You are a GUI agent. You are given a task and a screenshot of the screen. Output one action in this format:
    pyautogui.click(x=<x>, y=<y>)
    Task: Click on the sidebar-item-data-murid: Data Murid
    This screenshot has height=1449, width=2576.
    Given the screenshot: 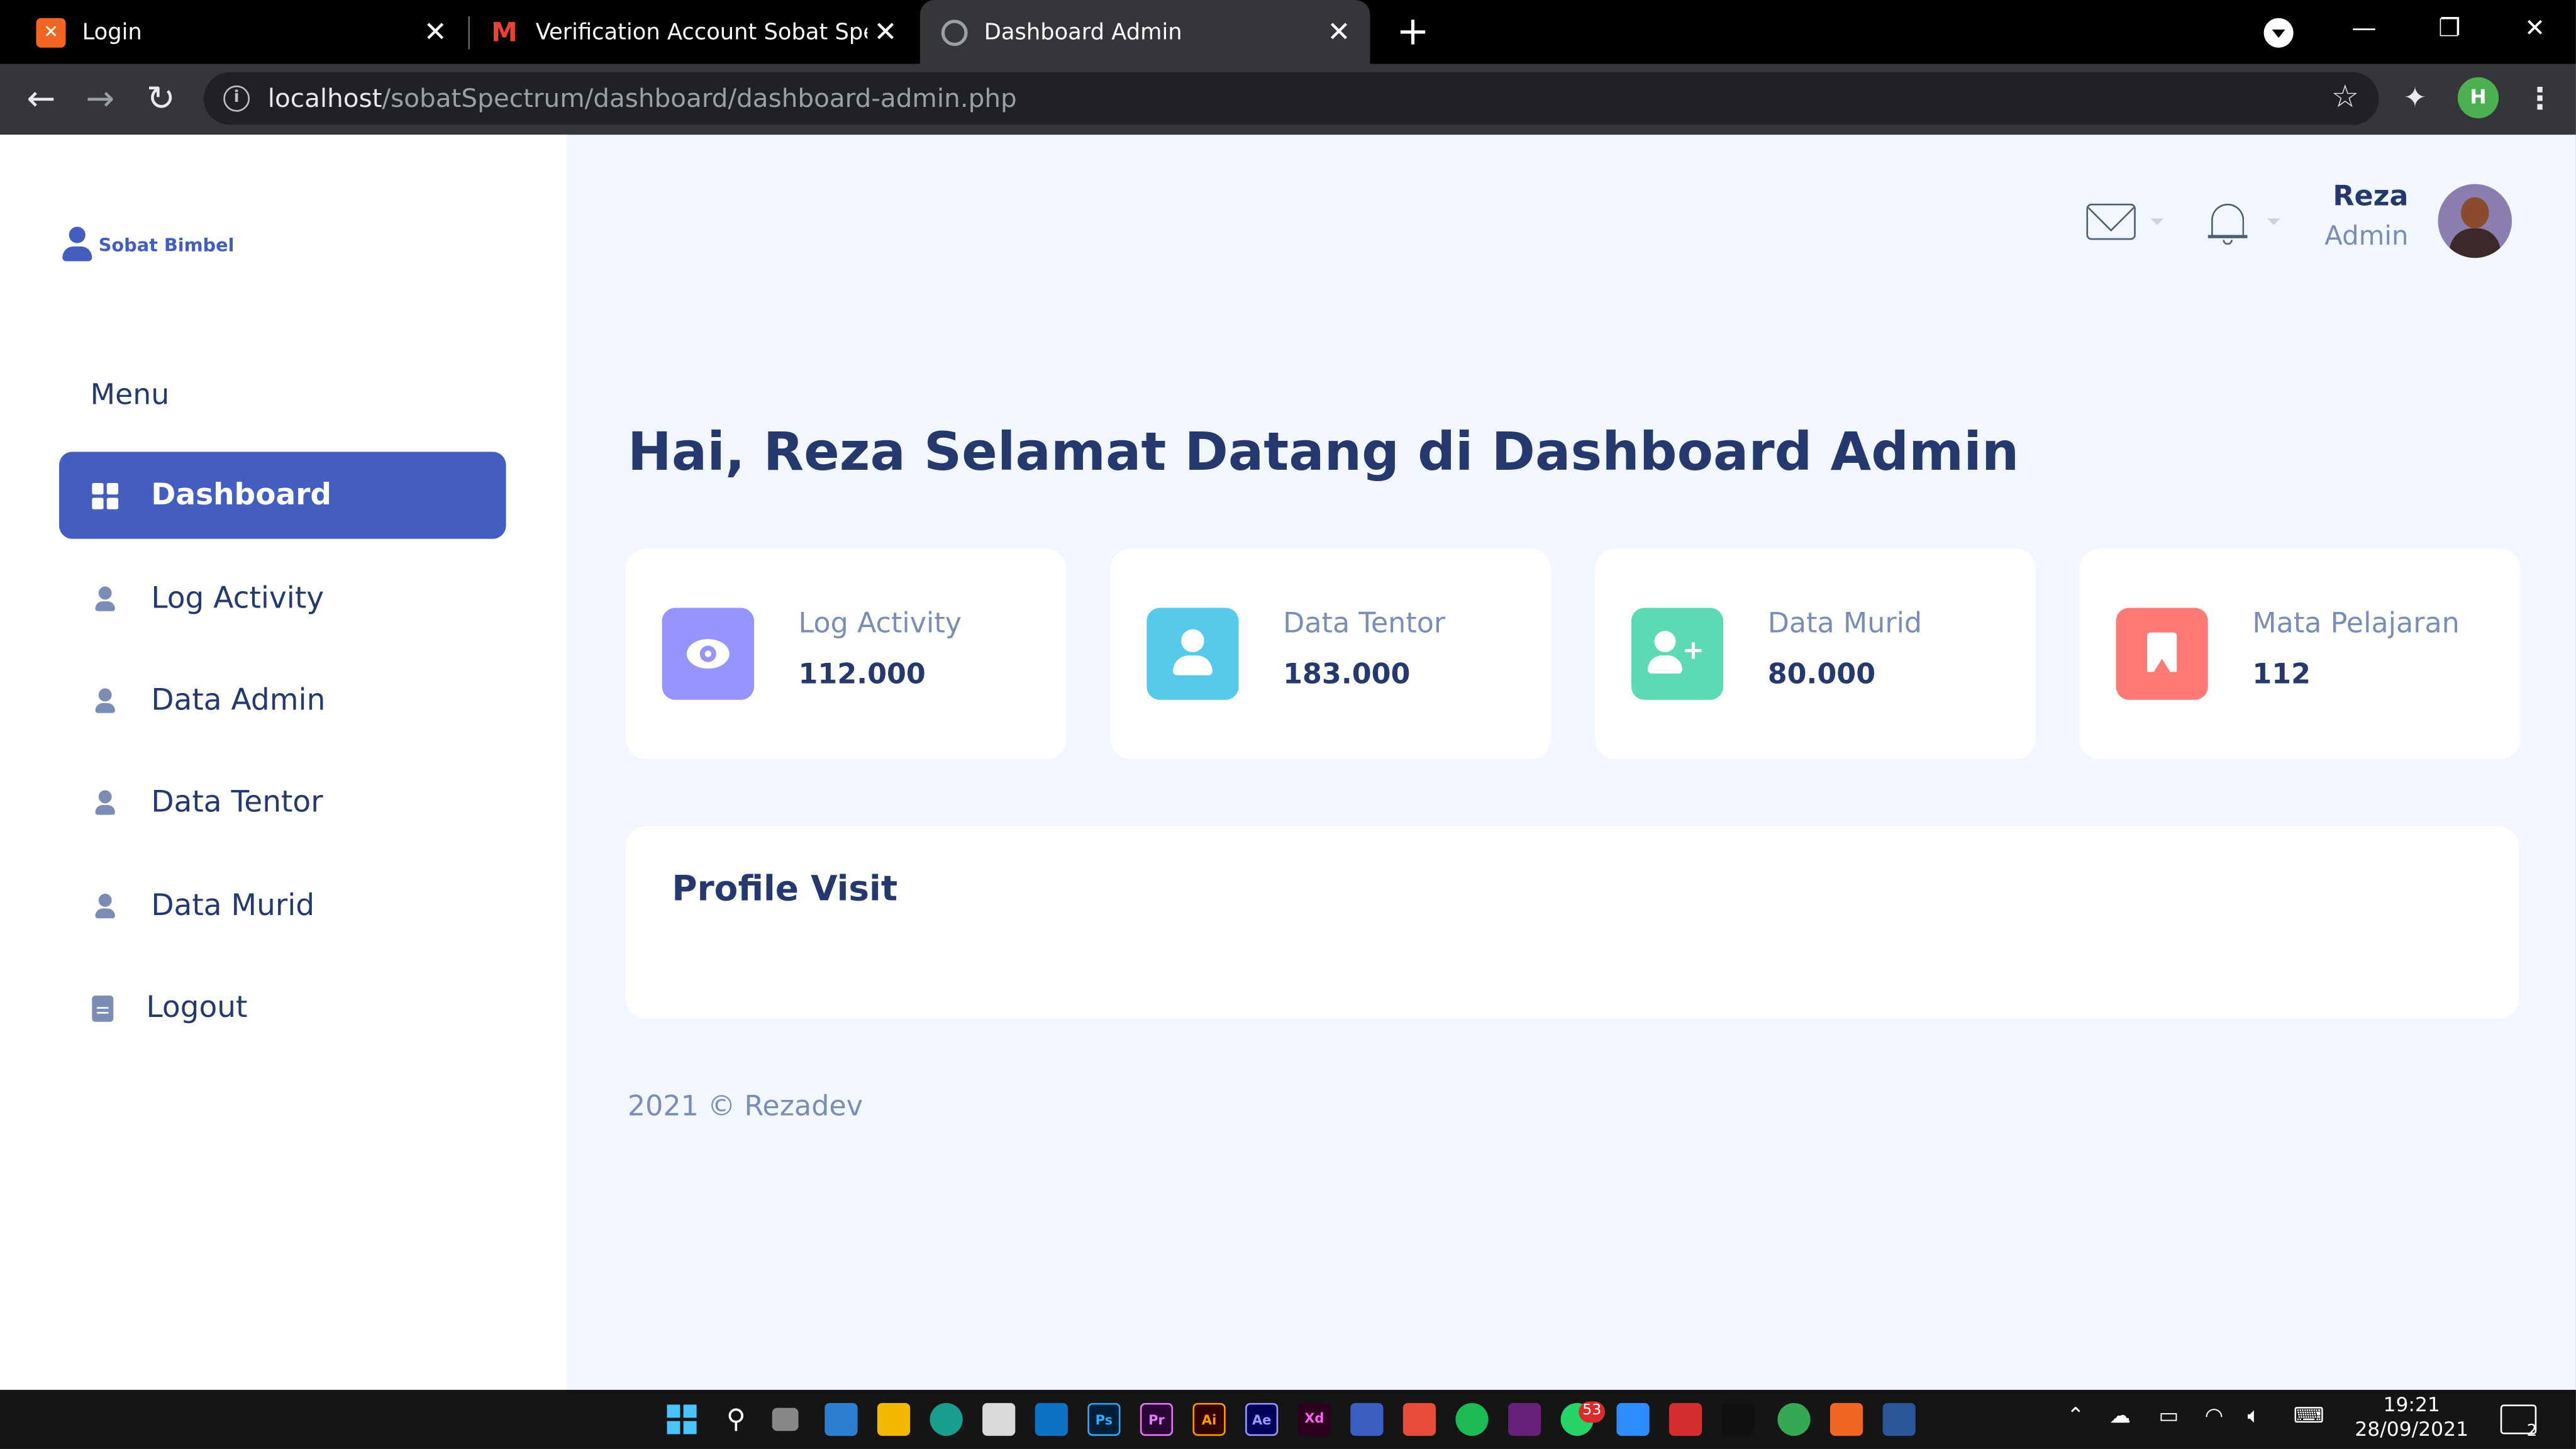 What is the action you would take?
    pyautogui.click(x=282, y=905)
    